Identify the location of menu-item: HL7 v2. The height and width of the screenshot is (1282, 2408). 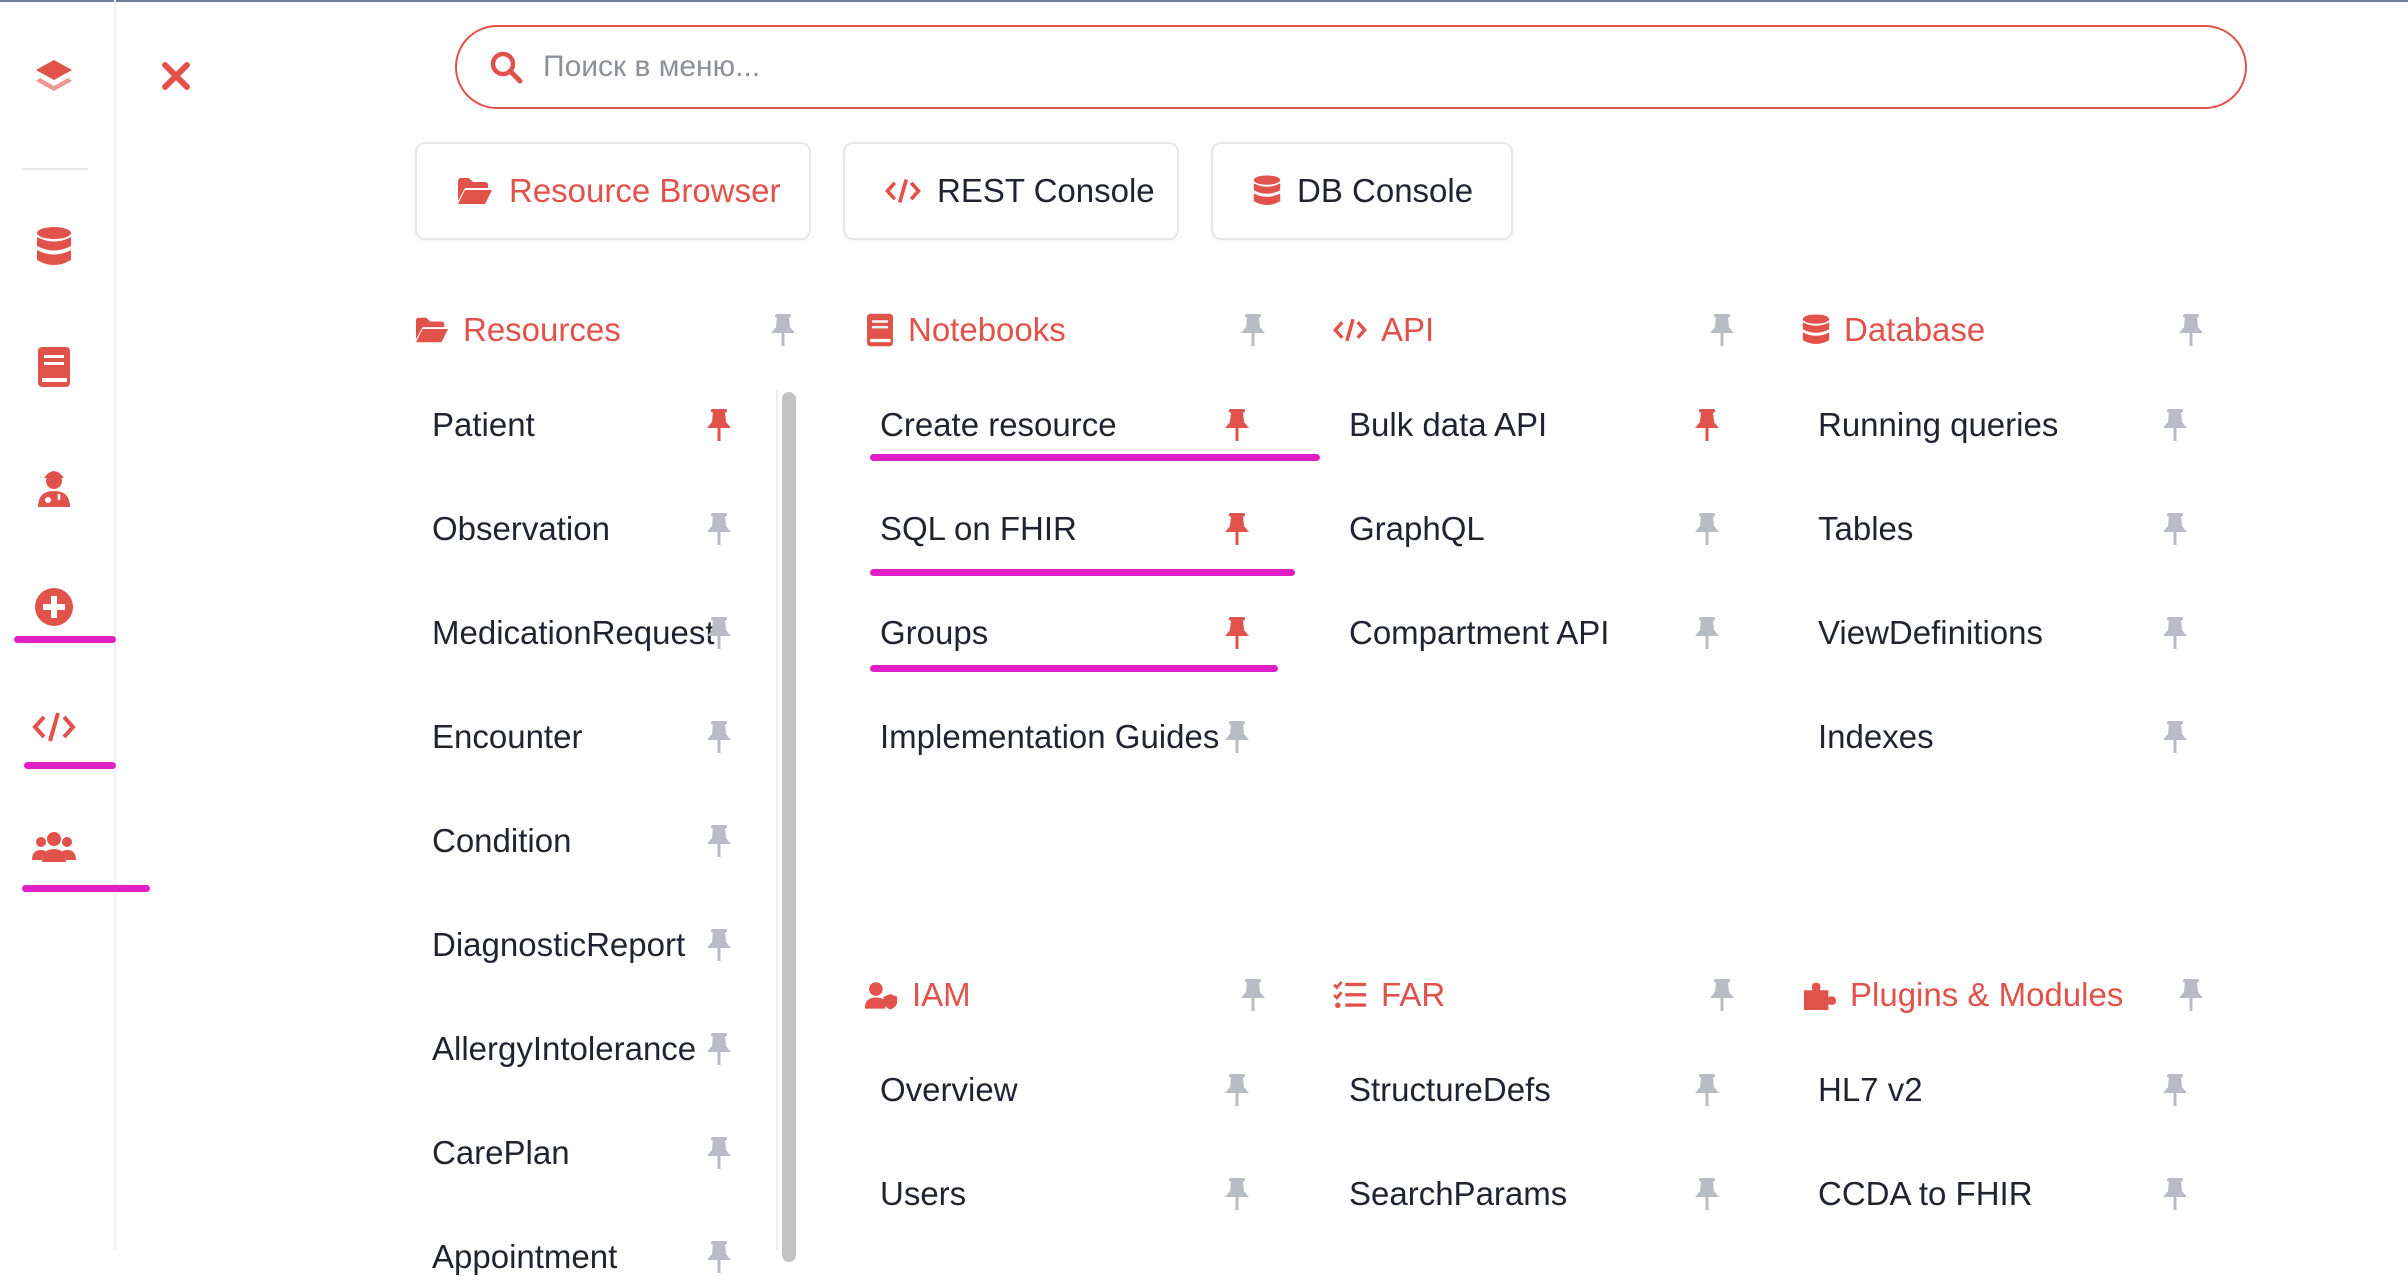
(1870, 1090).